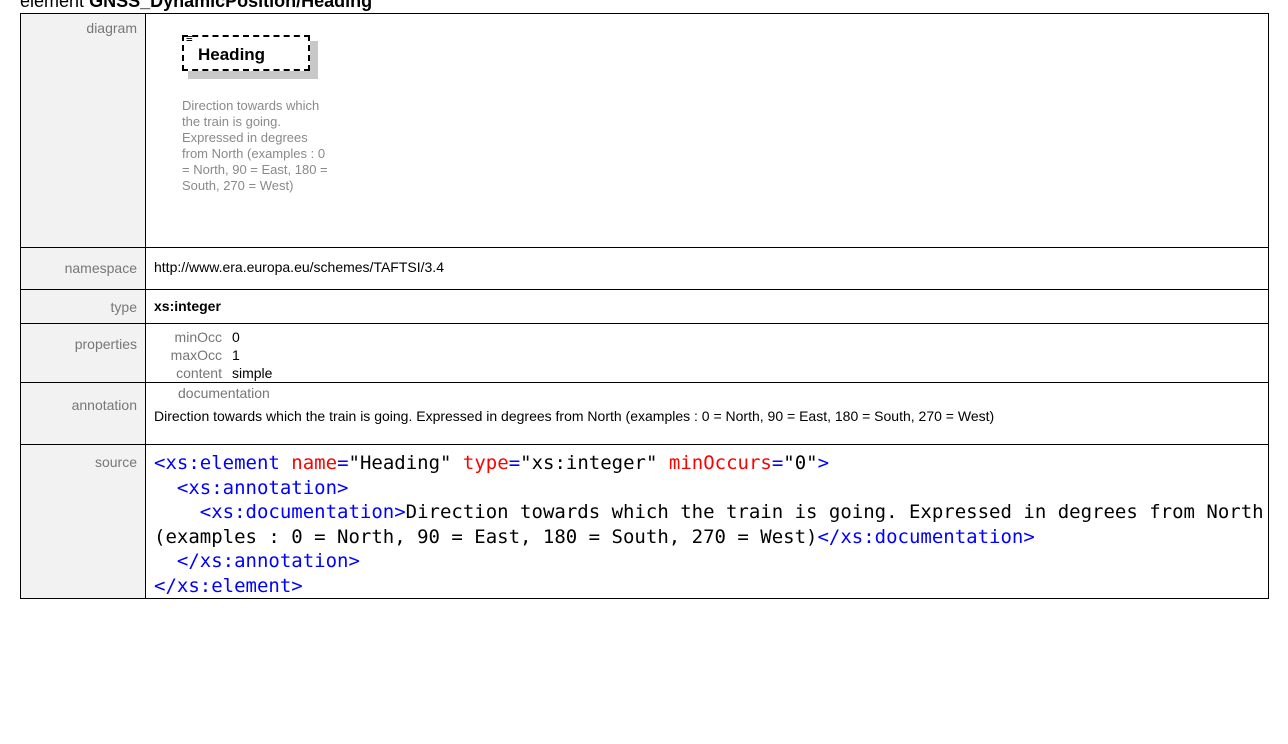 The height and width of the screenshot is (744, 1288). Describe the element at coordinates (711, 337) in the screenshot. I see `property-row: minOcc 0` at that location.